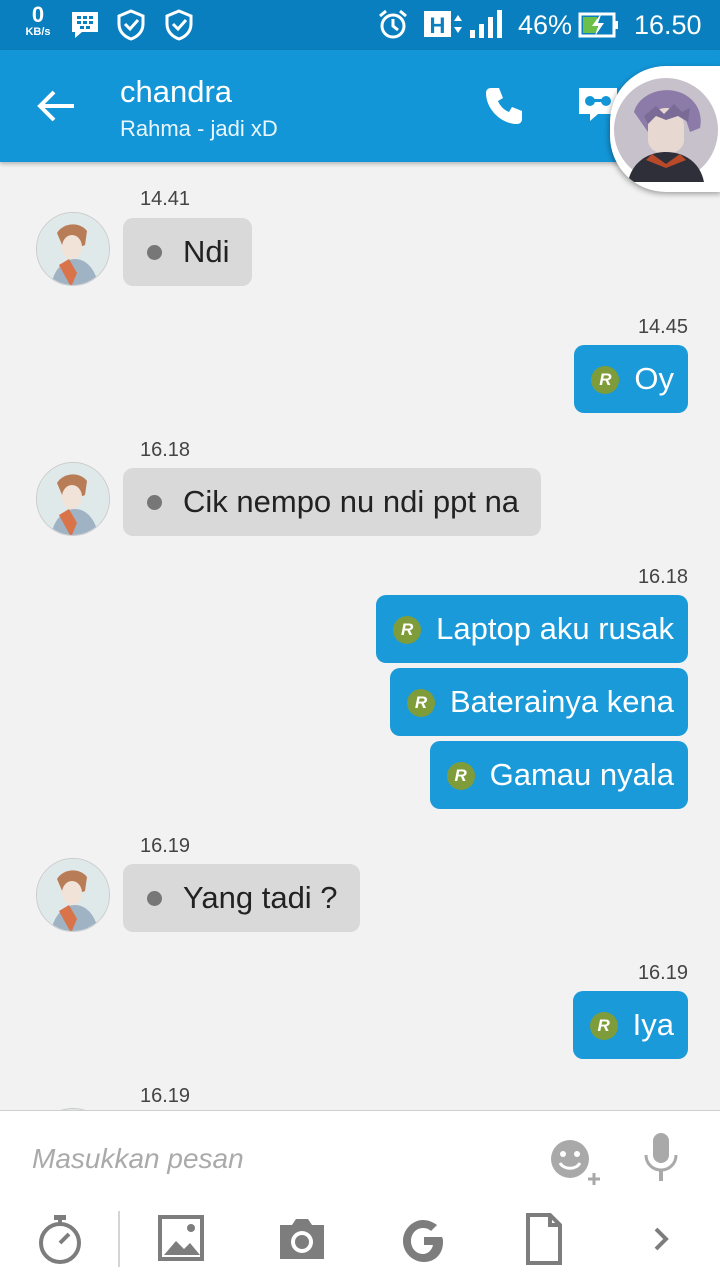  I want to click on message-composer, so click(360, 1195).